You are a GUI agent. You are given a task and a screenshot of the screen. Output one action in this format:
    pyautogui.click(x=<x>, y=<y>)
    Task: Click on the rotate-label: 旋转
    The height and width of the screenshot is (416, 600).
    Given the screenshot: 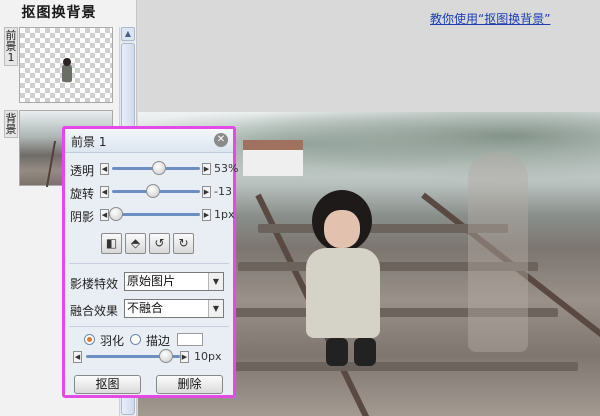 What is the action you would take?
    pyautogui.click(x=82, y=194)
    